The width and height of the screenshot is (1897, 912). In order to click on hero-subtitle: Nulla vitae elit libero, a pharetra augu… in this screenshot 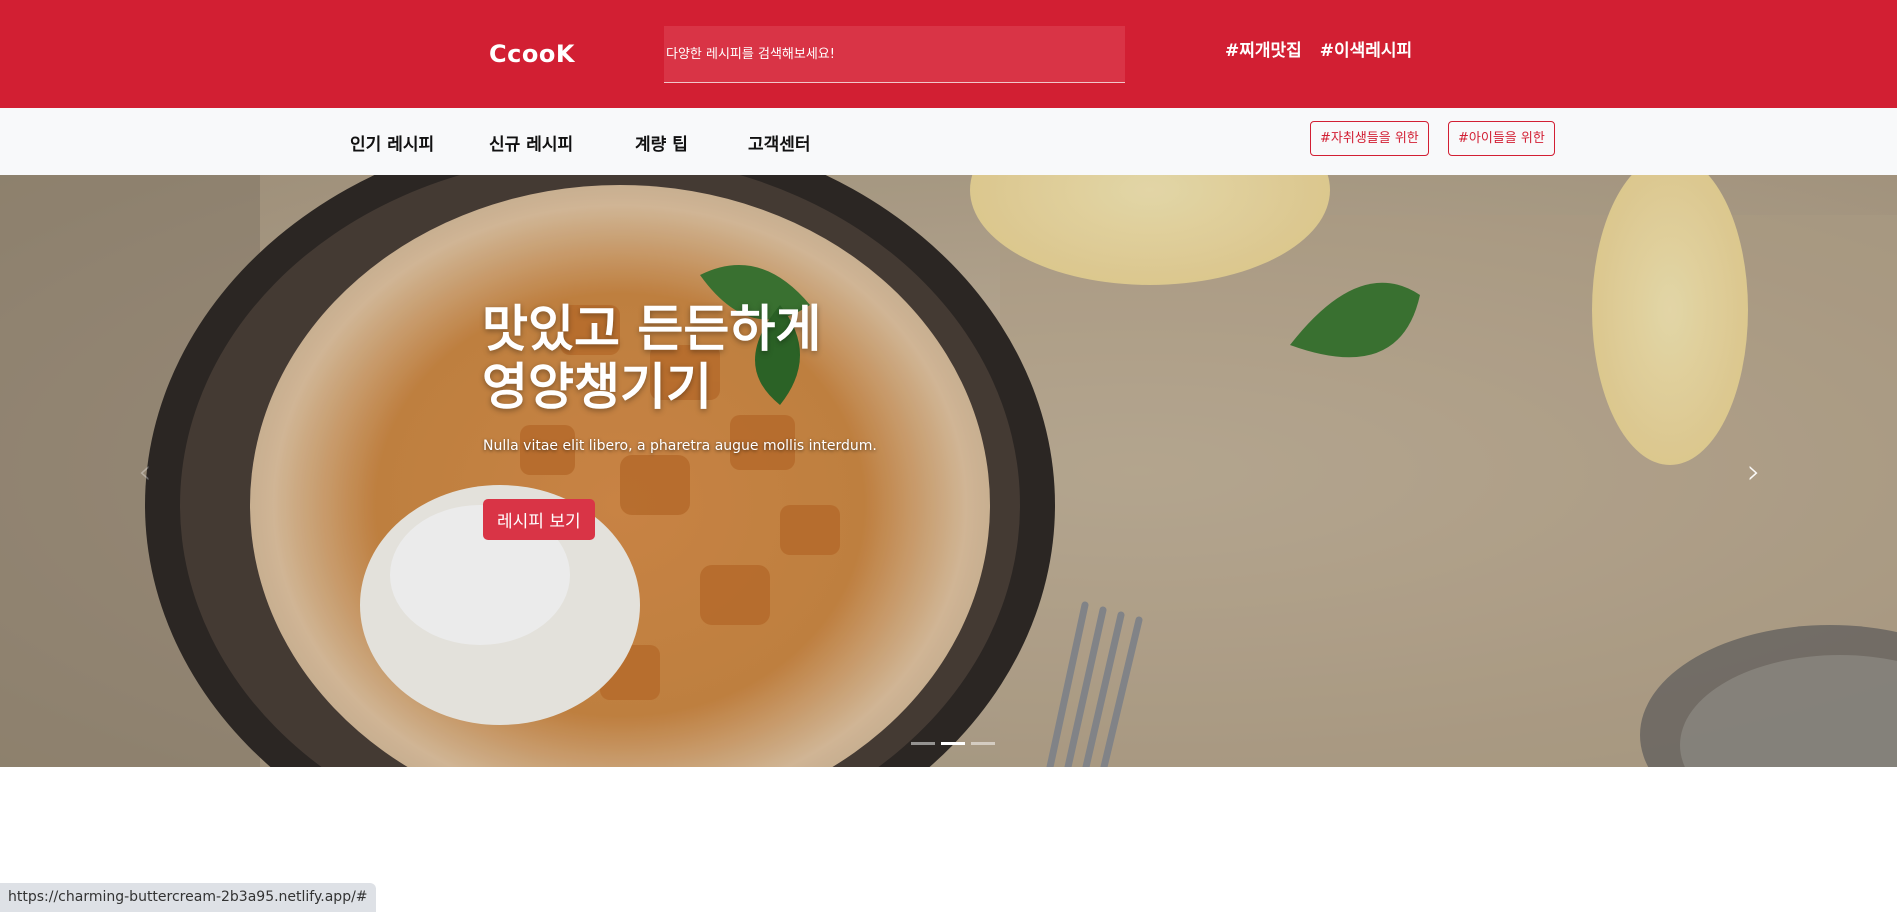, I will do `click(680, 446)`.